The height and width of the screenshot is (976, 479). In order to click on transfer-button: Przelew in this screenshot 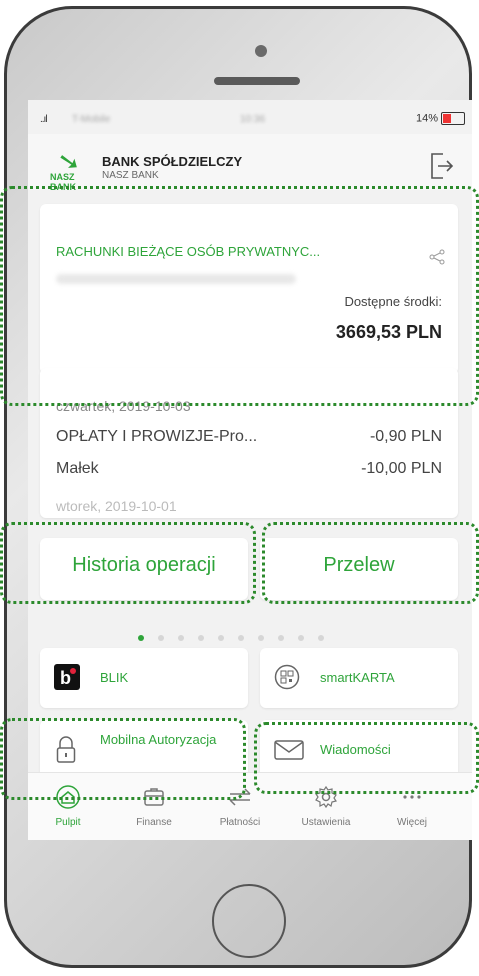, I will do `click(359, 569)`.